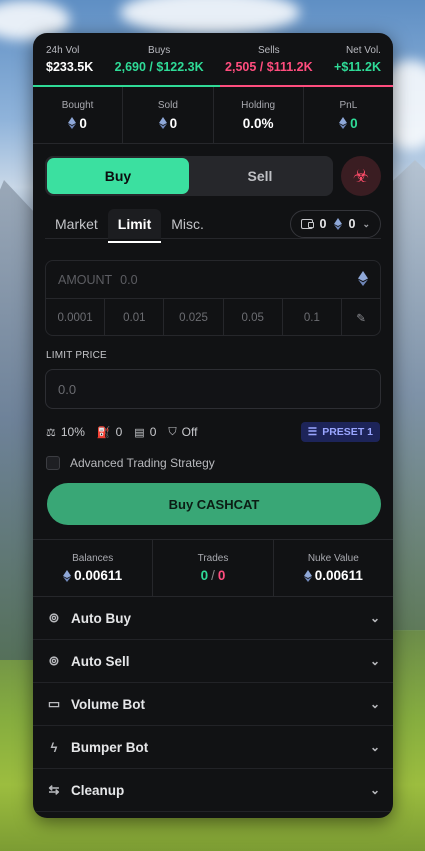  I want to click on position-summary: Bought 0 Sold 0 Holding 0.0% PnL 0, so click(213, 115).